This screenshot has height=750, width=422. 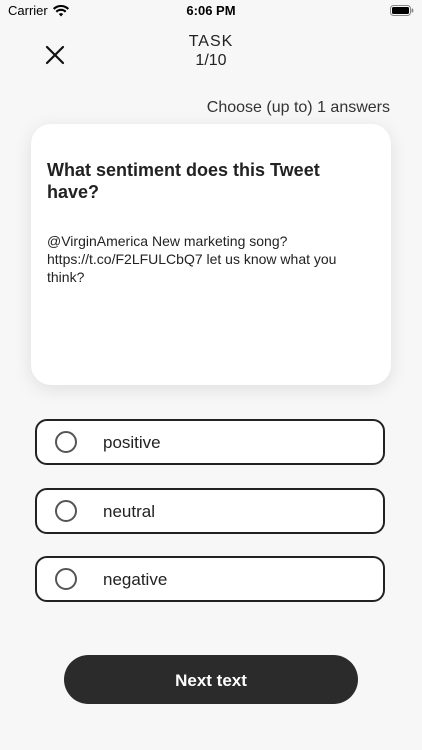 What do you see at coordinates (402, 10) in the screenshot?
I see `battery-icon` at bounding box center [402, 10].